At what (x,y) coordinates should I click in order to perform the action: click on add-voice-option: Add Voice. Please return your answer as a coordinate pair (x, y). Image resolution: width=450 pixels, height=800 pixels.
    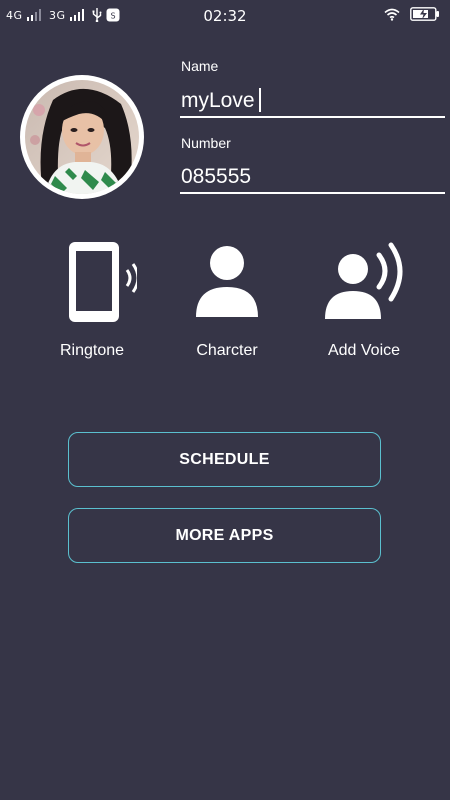
    Looking at the image, I should click on (364, 301).